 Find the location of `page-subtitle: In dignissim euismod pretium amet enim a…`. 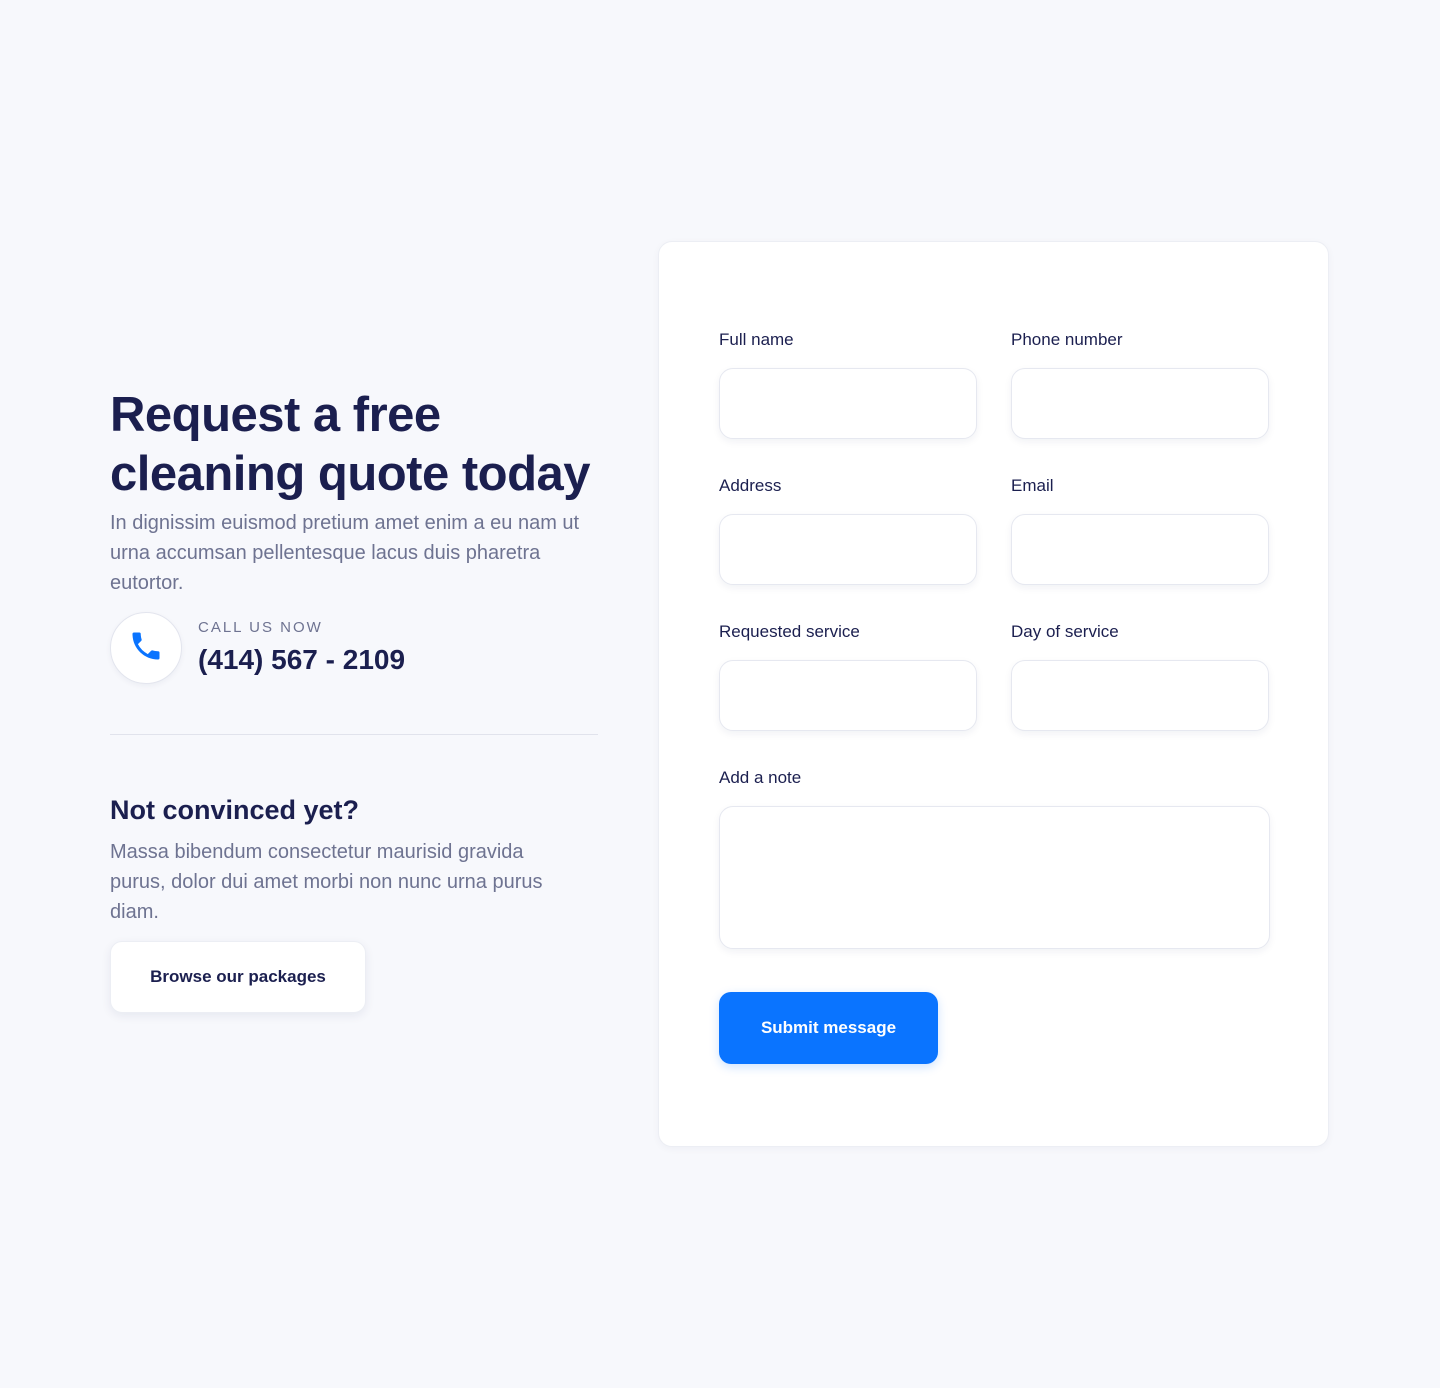

page-subtitle: In dignissim euismod pretium amet enim a… is located at coordinates (345, 553).